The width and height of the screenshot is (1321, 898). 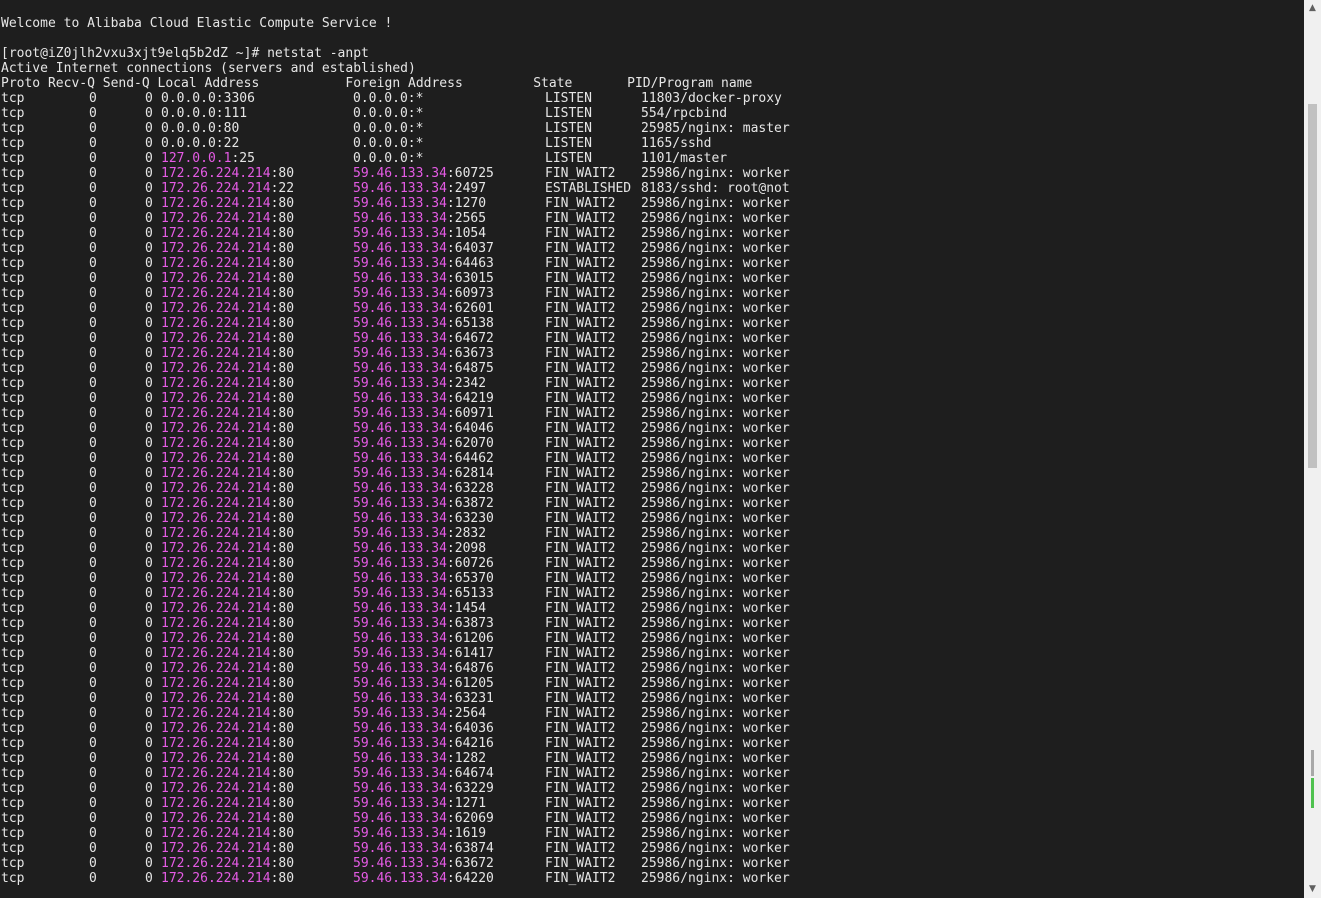 What do you see at coordinates (466, 233) in the screenshot?
I see `foreign-port: :1054` at bounding box center [466, 233].